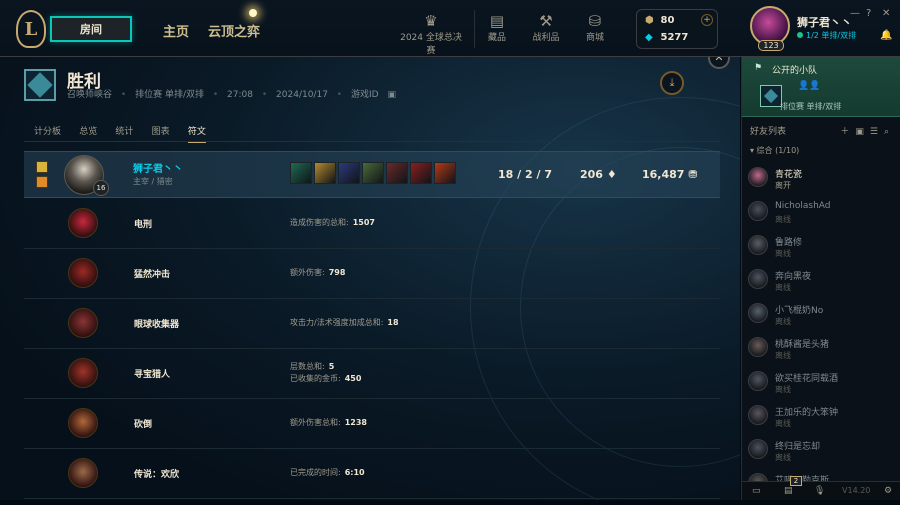 This screenshot has height=505, width=900. What do you see at coordinates (888, 491) in the screenshot?
I see `settings-icon: ⚙` at bounding box center [888, 491].